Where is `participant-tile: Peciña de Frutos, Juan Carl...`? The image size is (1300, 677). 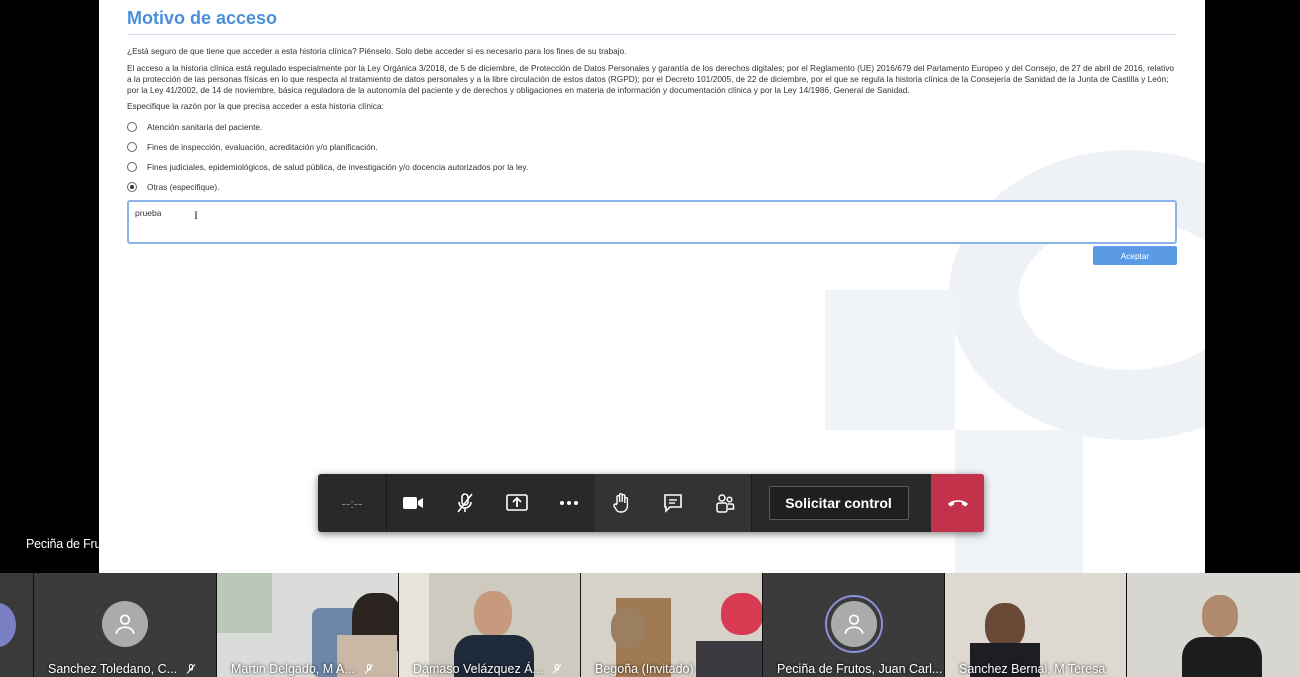
participant-tile: Peciña de Frutos, Juan Carl... is located at coordinates (854, 625).